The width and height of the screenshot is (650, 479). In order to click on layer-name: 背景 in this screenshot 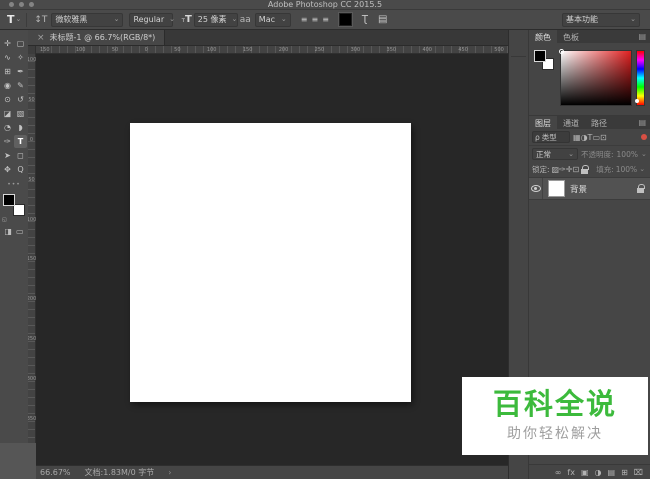, I will do `click(579, 189)`.